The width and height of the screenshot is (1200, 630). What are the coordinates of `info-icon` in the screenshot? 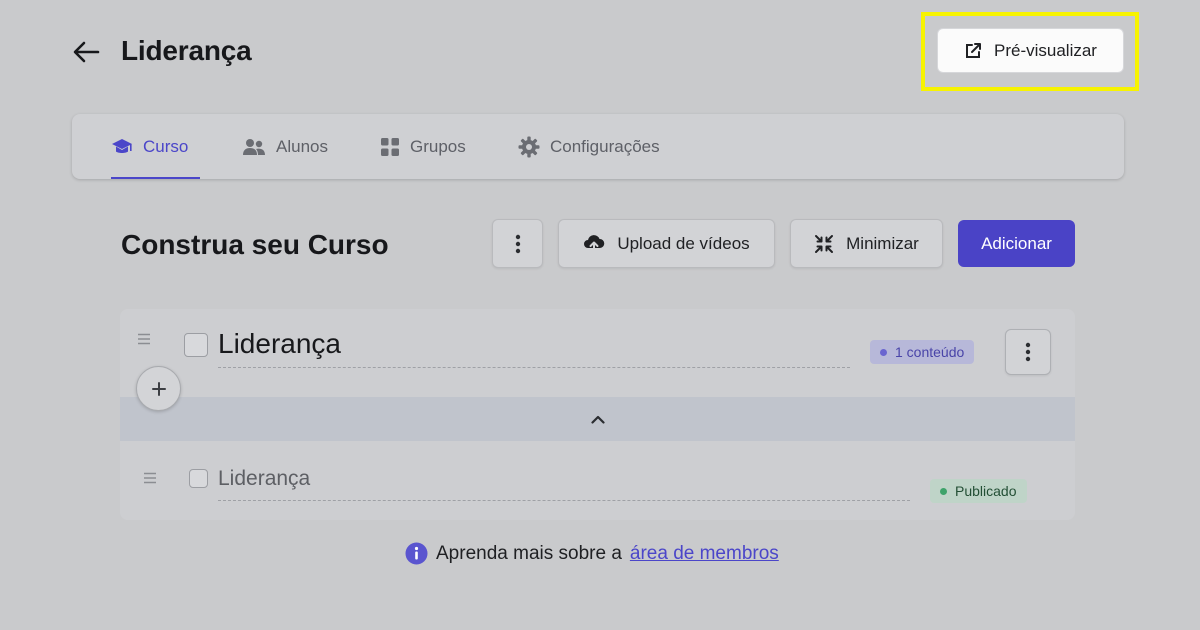 It's located at (416, 553).